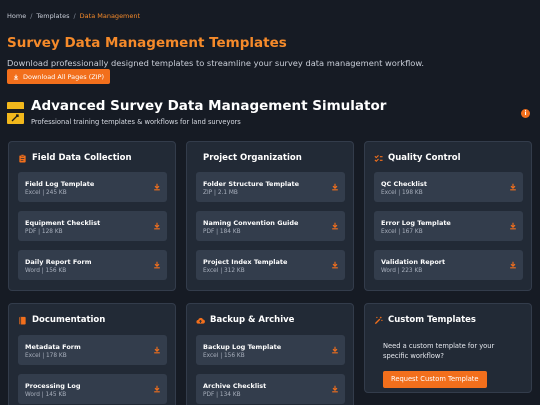 Image resolution: width=540 pixels, height=405 pixels. Describe the element at coordinates (110, 16) in the screenshot. I see `breadcrumb-current: Data Management` at that location.